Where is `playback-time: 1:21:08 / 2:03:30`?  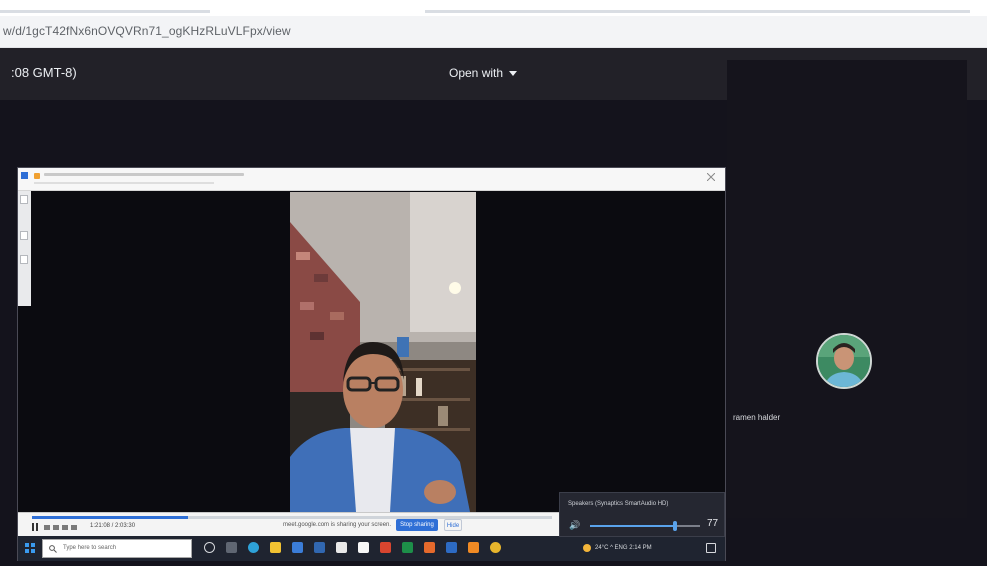 playback-time: 1:21:08 / 2:03:30 is located at coordinates (113, 526).